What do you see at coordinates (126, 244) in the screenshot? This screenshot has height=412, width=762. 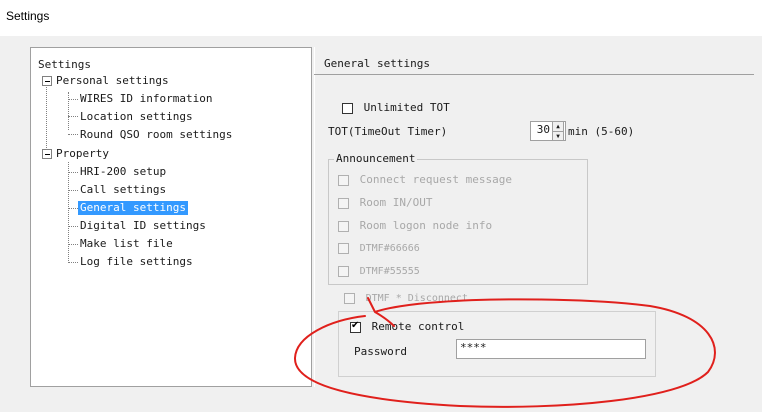 I see `tree-item-make-list-file: Make list file` at bounding box center [126, 244].